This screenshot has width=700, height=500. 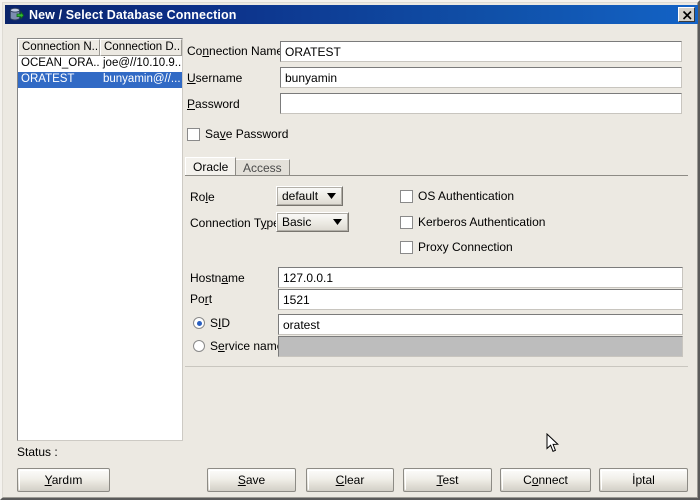 What do you see at coordinates (481, 77) in the screenshot?
I see `username-input: bunyamin` at bounding box center [481, 77].